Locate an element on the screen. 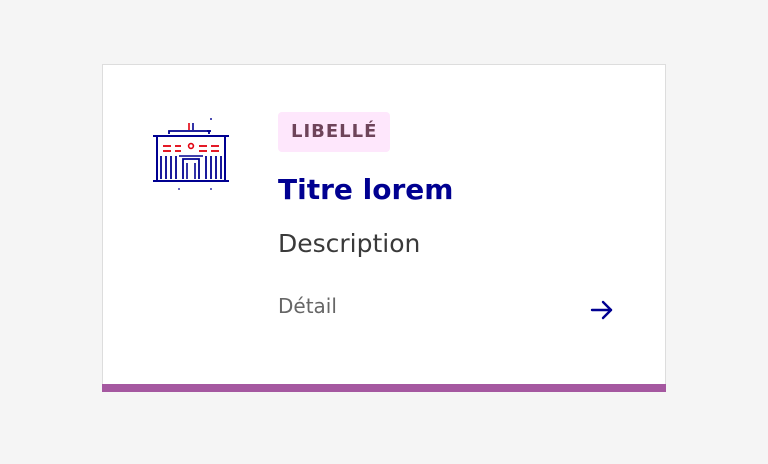 The width and height of the screenshot is (768, 464). tile-description: Description is located at coordinates (349, 243).